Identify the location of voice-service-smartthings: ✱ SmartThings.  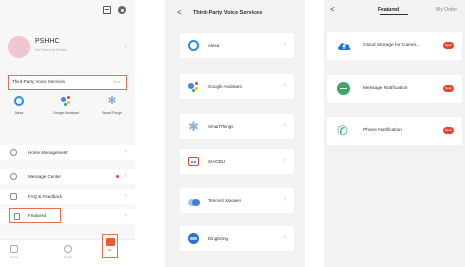
(112, 105).